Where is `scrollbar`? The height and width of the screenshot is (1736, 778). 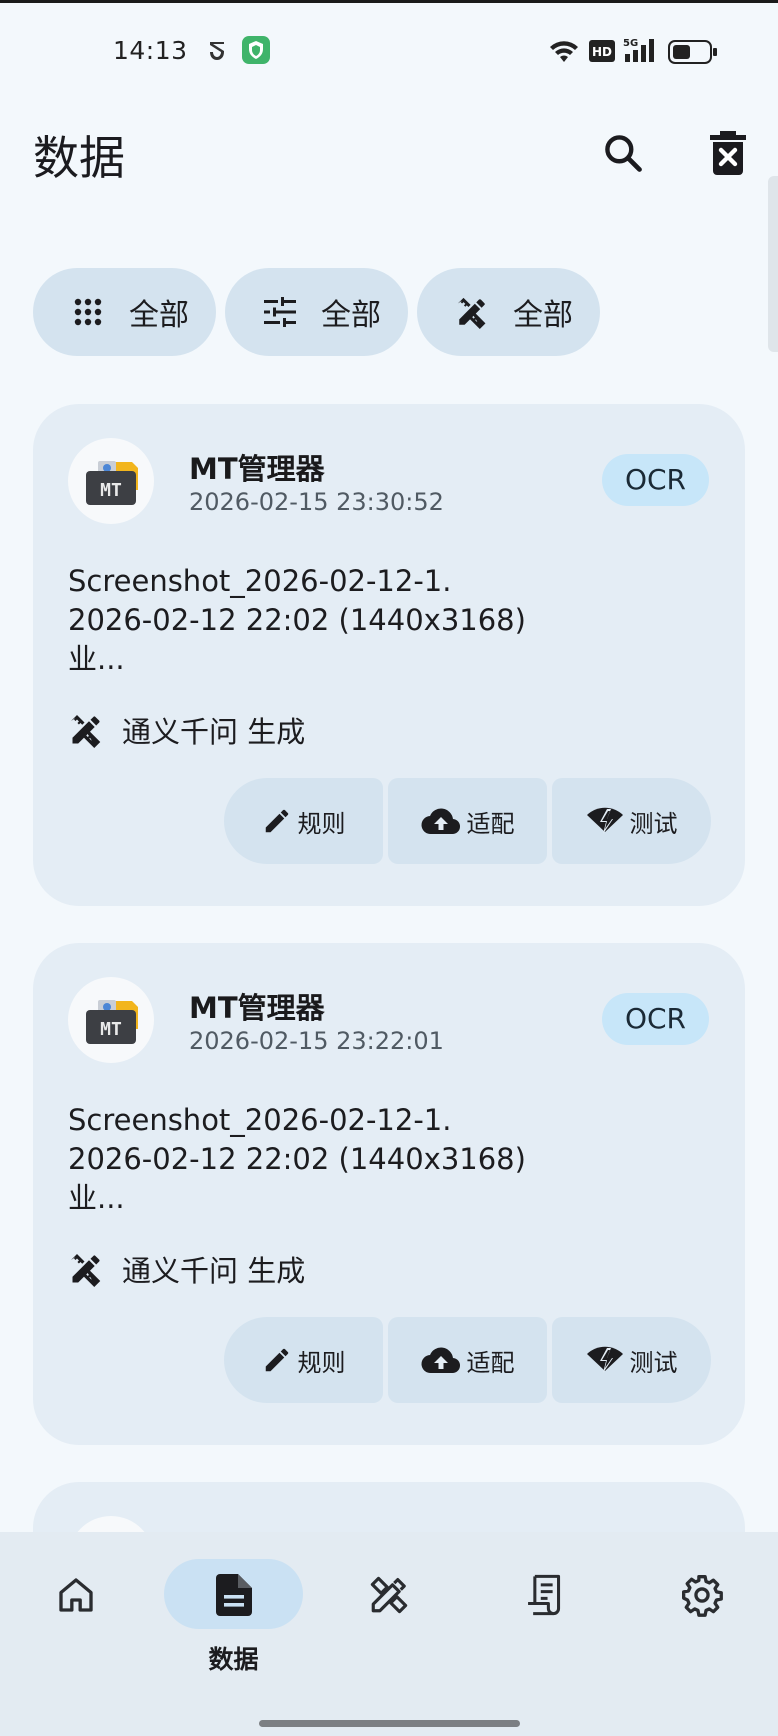 scrollbar is located at coordinates (773, 264).